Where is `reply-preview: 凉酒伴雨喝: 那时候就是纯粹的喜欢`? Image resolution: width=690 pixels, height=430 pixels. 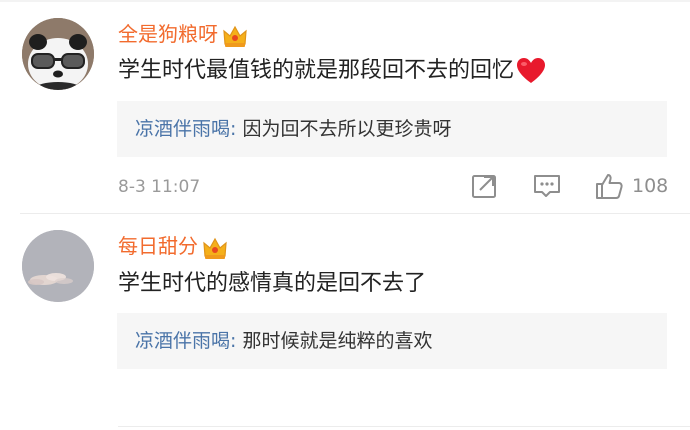 reply-preview: 凉酒伴雨喝: 那时候就是纯粹的喜欢 is located at coordinates (392, 341).